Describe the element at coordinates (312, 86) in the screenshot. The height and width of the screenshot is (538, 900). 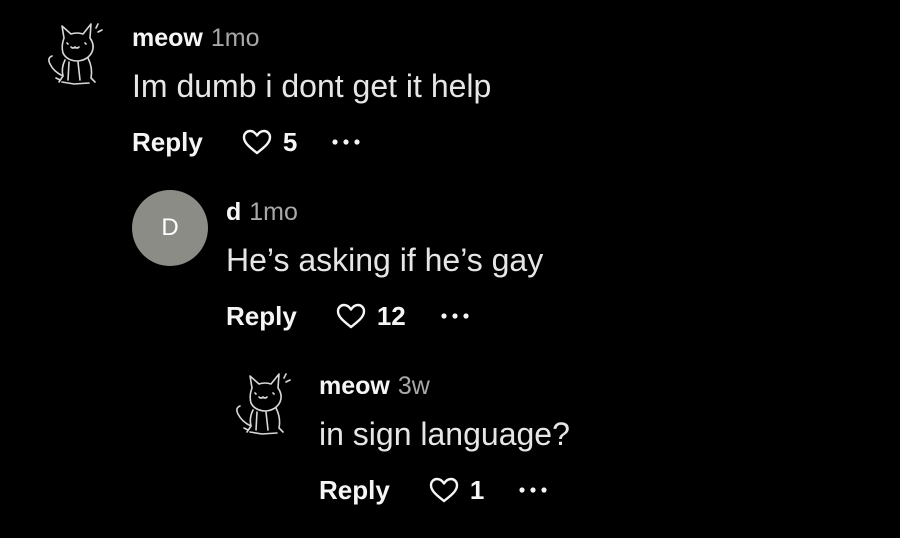
I see `comment-text: Im dumb i dont get it help` at that location.